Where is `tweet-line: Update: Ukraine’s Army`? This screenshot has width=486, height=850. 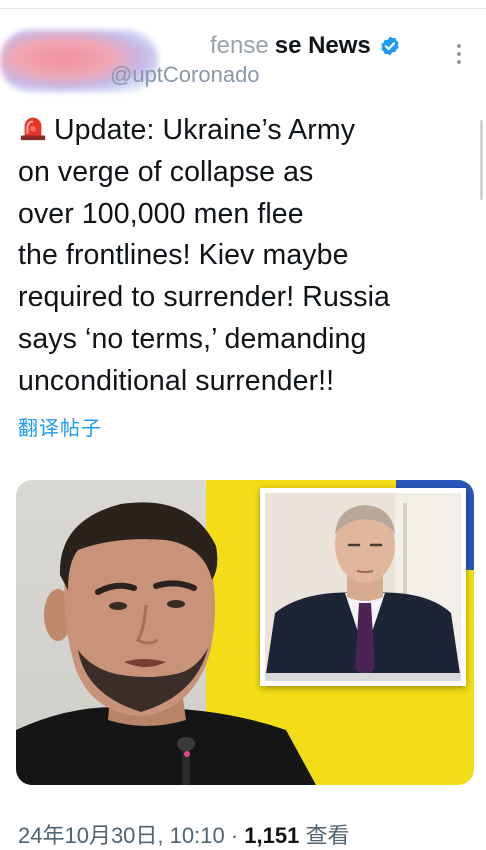 tweet-line: Update: Ukraine’s Army is located at coordinates (241, 131).